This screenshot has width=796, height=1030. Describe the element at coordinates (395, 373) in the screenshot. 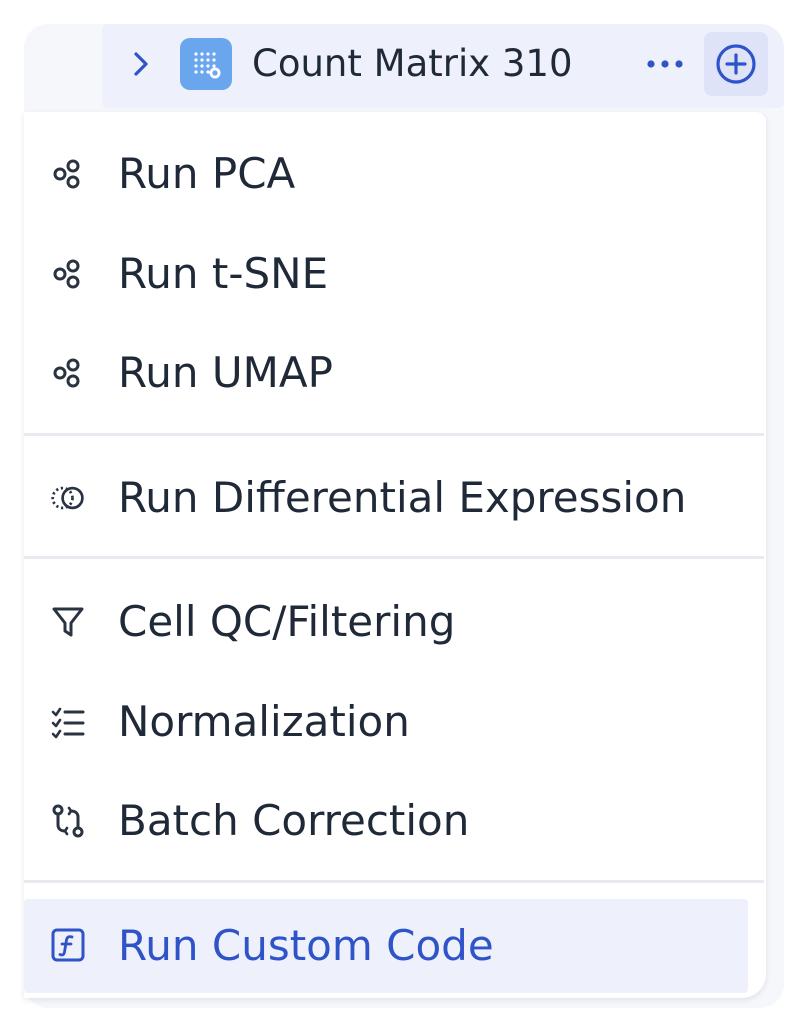

I see `menu-item-run-umap: Run UMAP` at that location.